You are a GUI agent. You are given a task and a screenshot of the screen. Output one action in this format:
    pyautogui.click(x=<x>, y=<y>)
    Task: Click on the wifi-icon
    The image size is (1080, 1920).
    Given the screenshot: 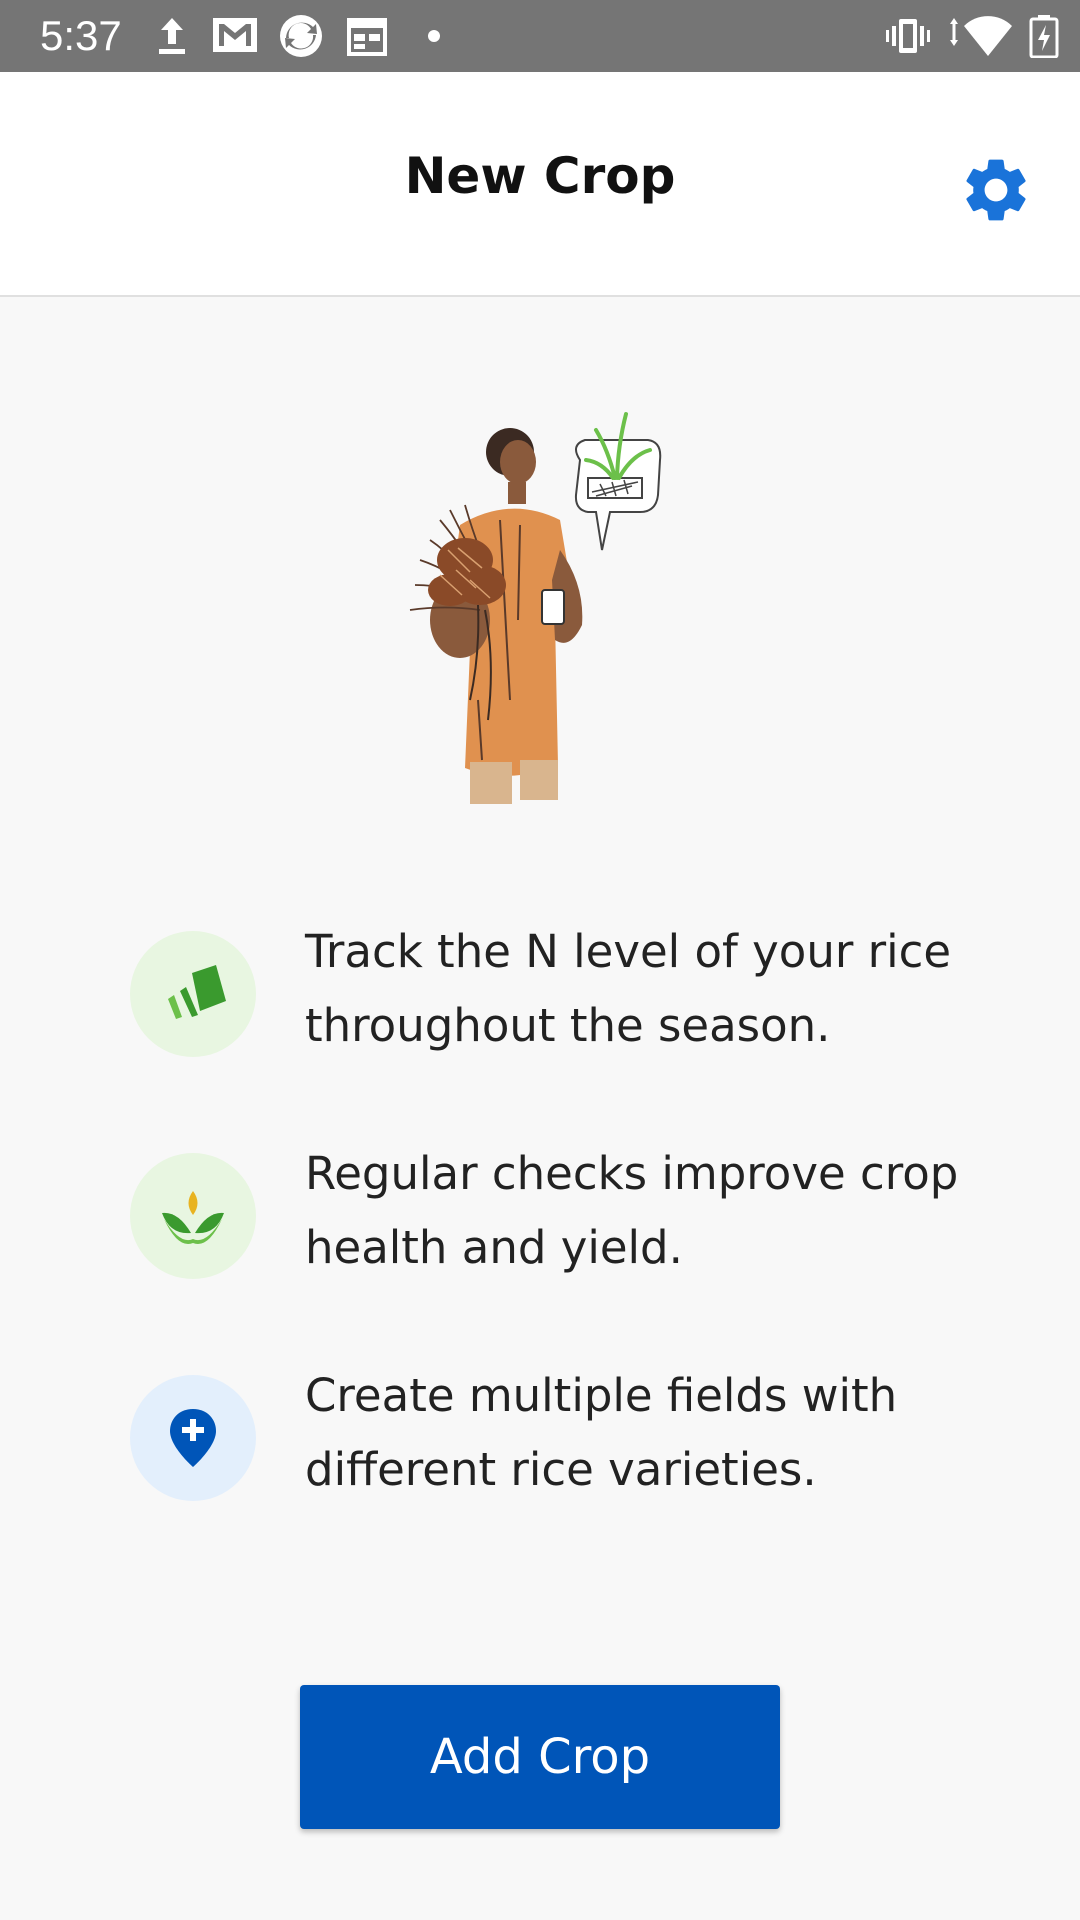 What is the action you would take?
    pyautogui.click(x=981, y=36)
    